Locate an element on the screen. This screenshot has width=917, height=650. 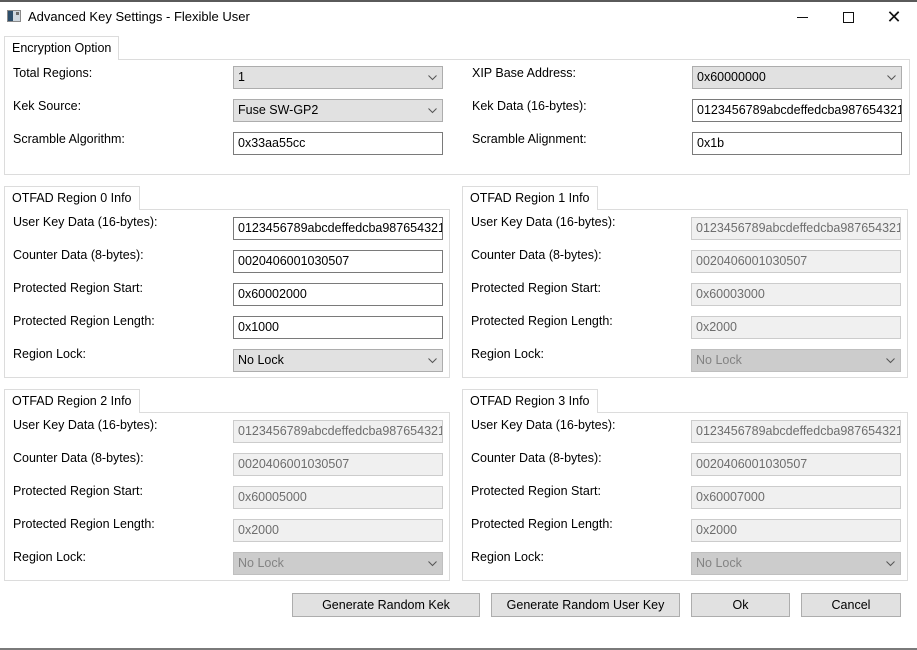
region-3-user-key-data-label: User Key Data (16-bytes): is located at coordinates (543, 425).